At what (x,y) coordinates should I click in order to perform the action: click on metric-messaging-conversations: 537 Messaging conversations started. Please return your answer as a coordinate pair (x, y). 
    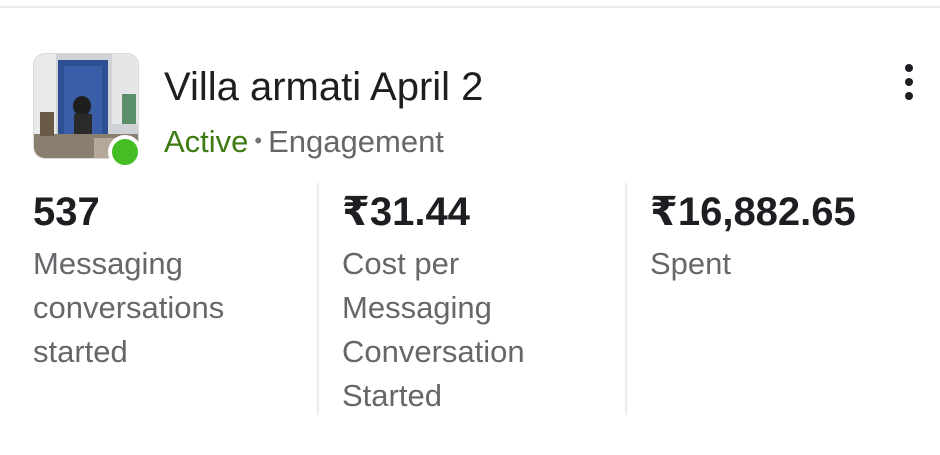
    Looking at the image, I should click on (128, 301).